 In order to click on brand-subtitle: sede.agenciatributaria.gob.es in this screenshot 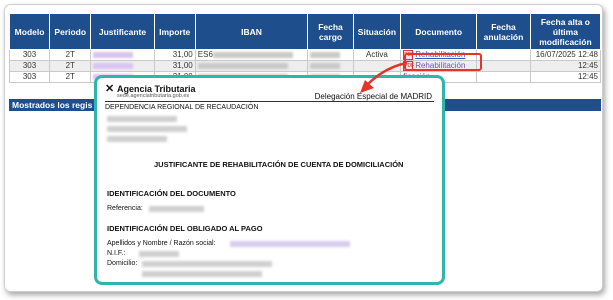, I will do `click(153, 96)`.